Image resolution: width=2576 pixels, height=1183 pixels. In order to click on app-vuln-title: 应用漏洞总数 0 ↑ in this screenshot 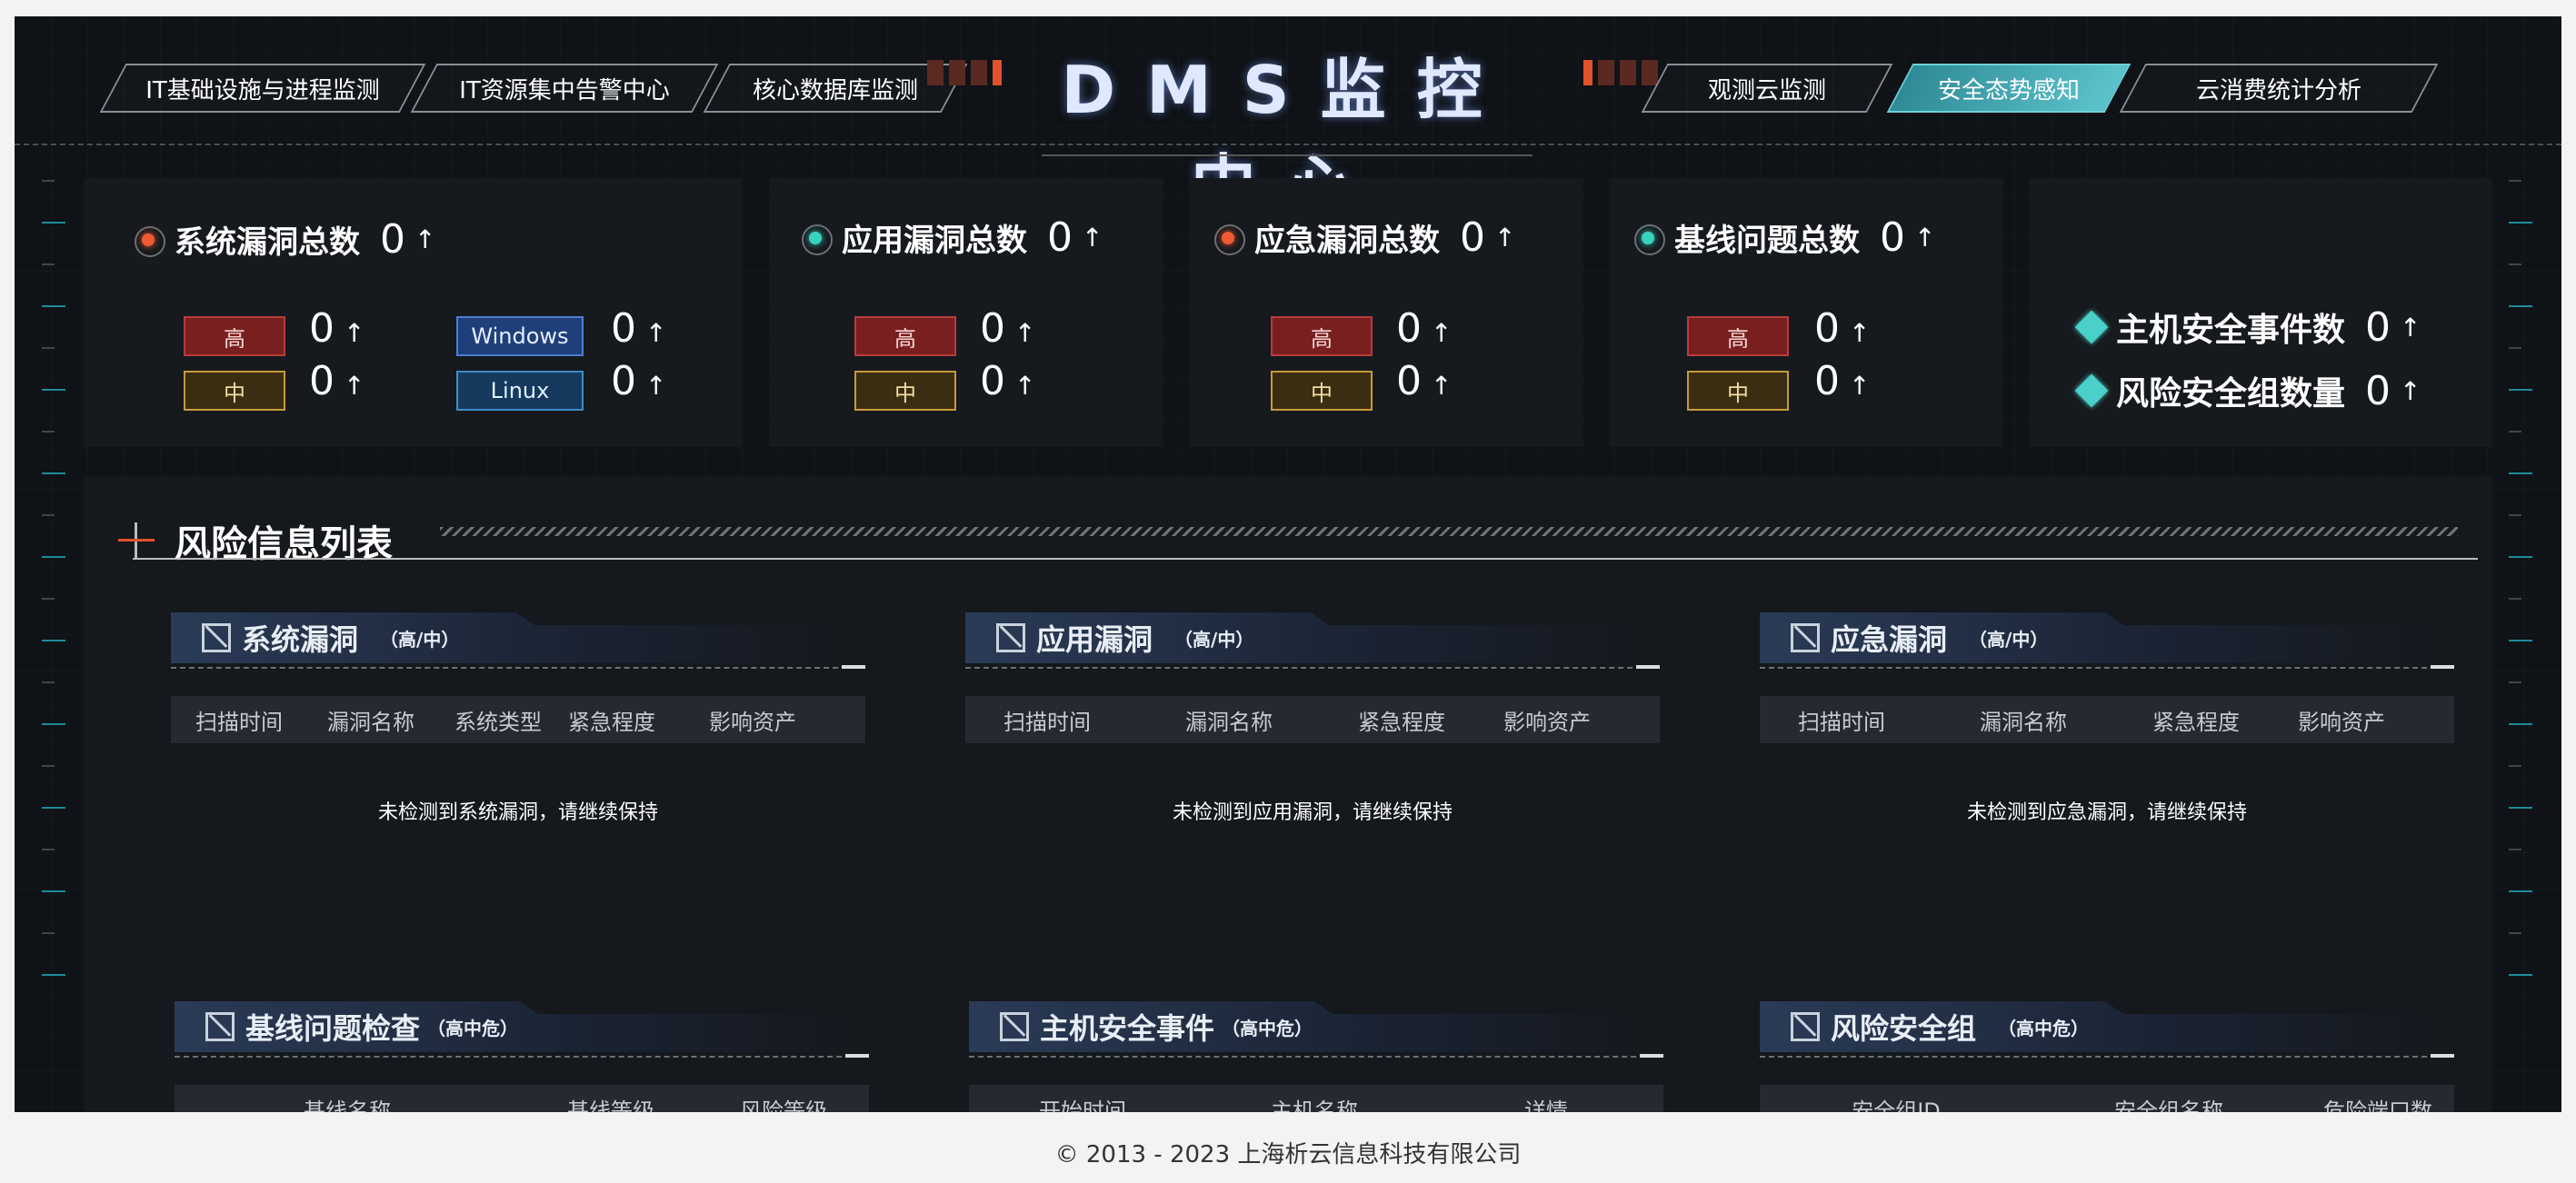, I will do `click(948, 237)`.